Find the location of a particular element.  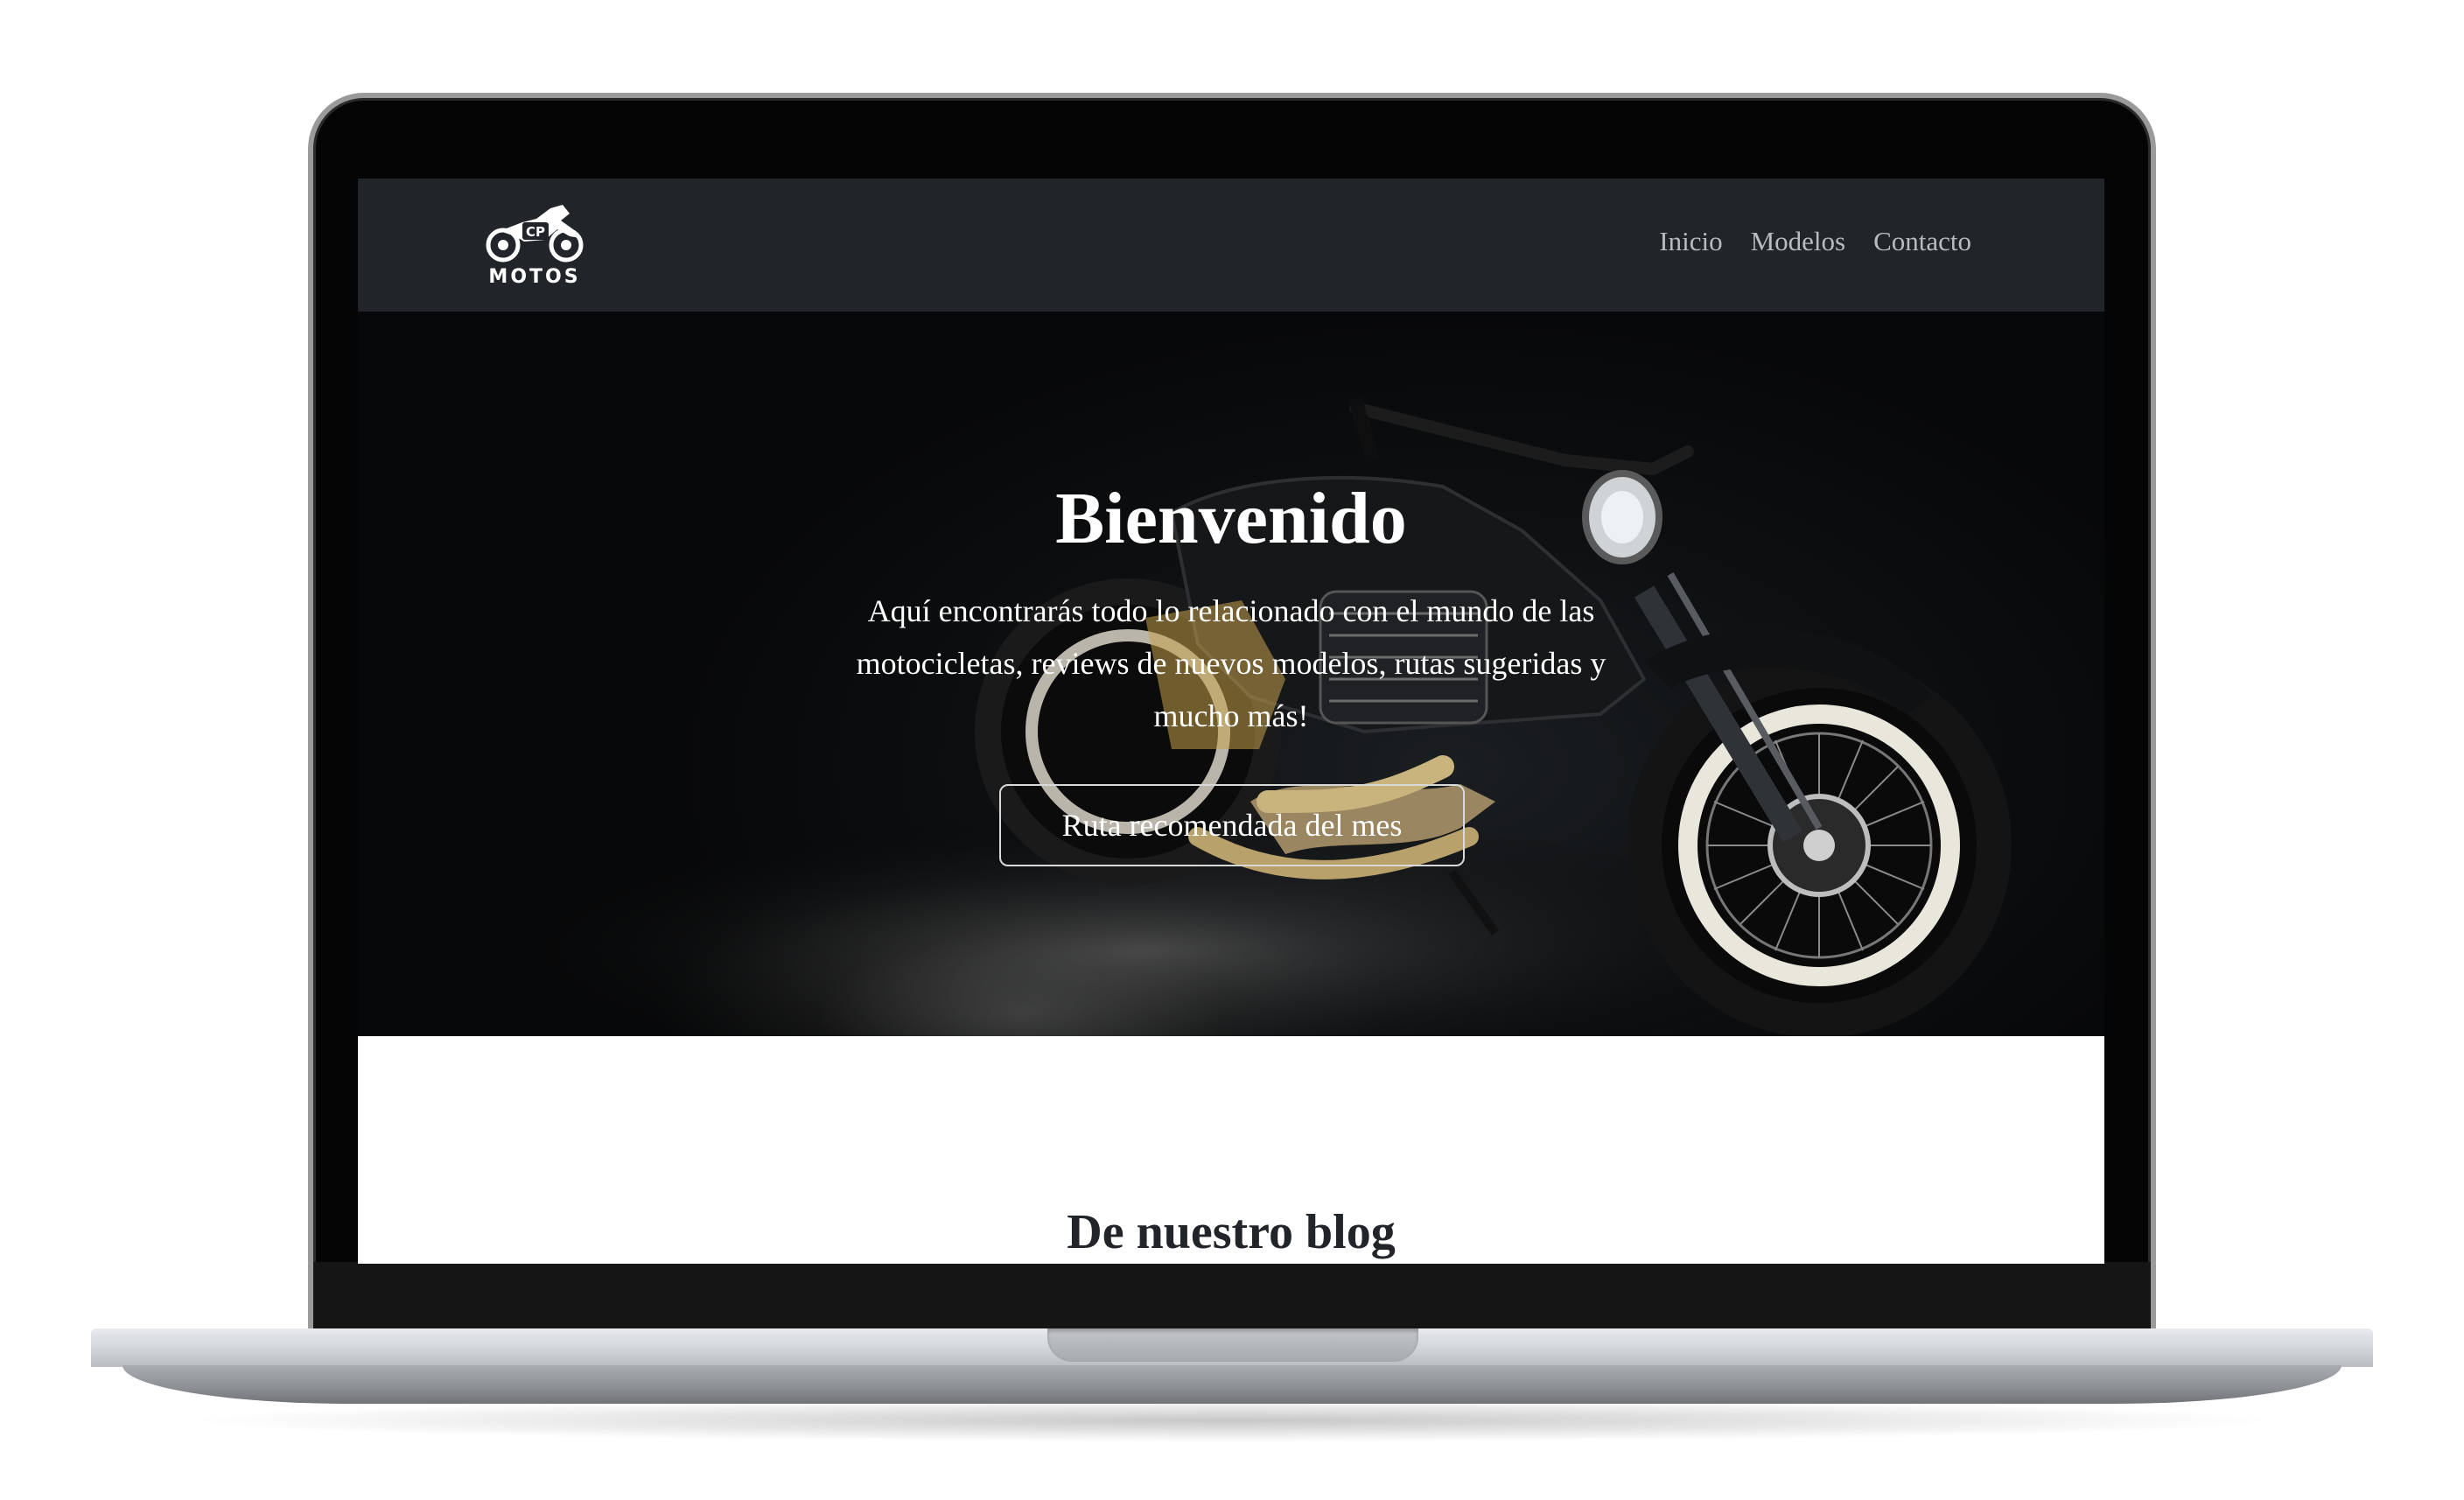

motorcycle-logo-icon: CP is located at coordinates (535, 234).